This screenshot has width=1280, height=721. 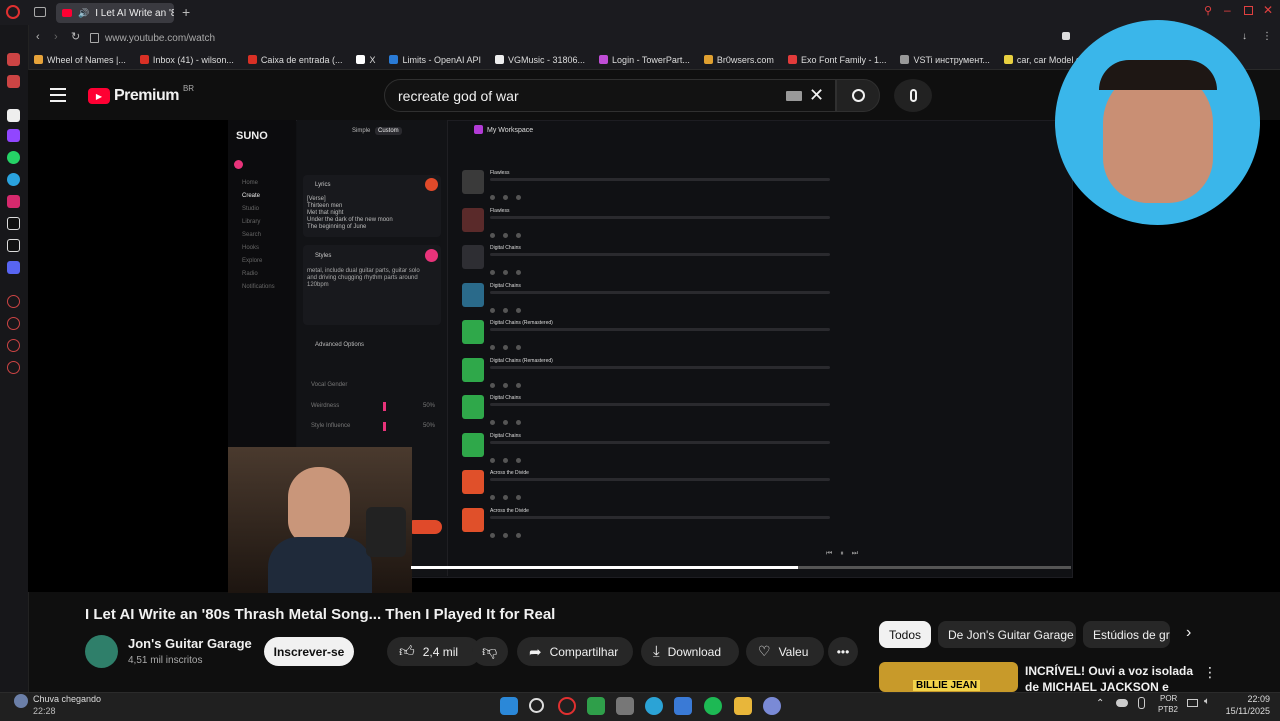 I want to click on sidebar-tools-icon, so click(x=13, y=345).